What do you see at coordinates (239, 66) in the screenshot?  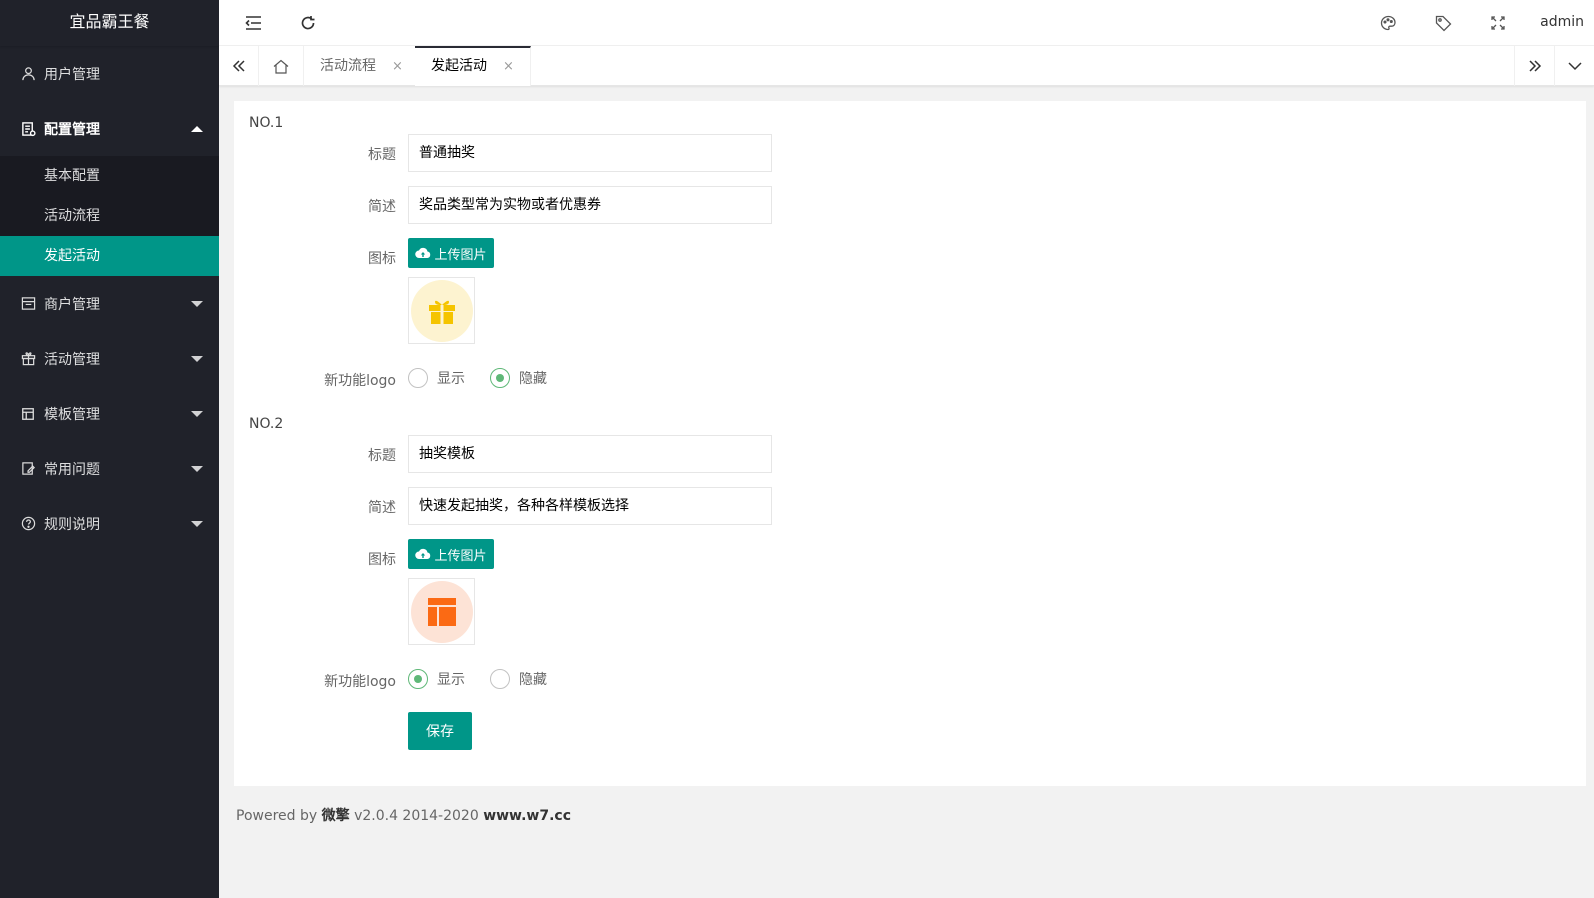 I see `tabs-scroll-left-icon` at bounding box center [239, 66].